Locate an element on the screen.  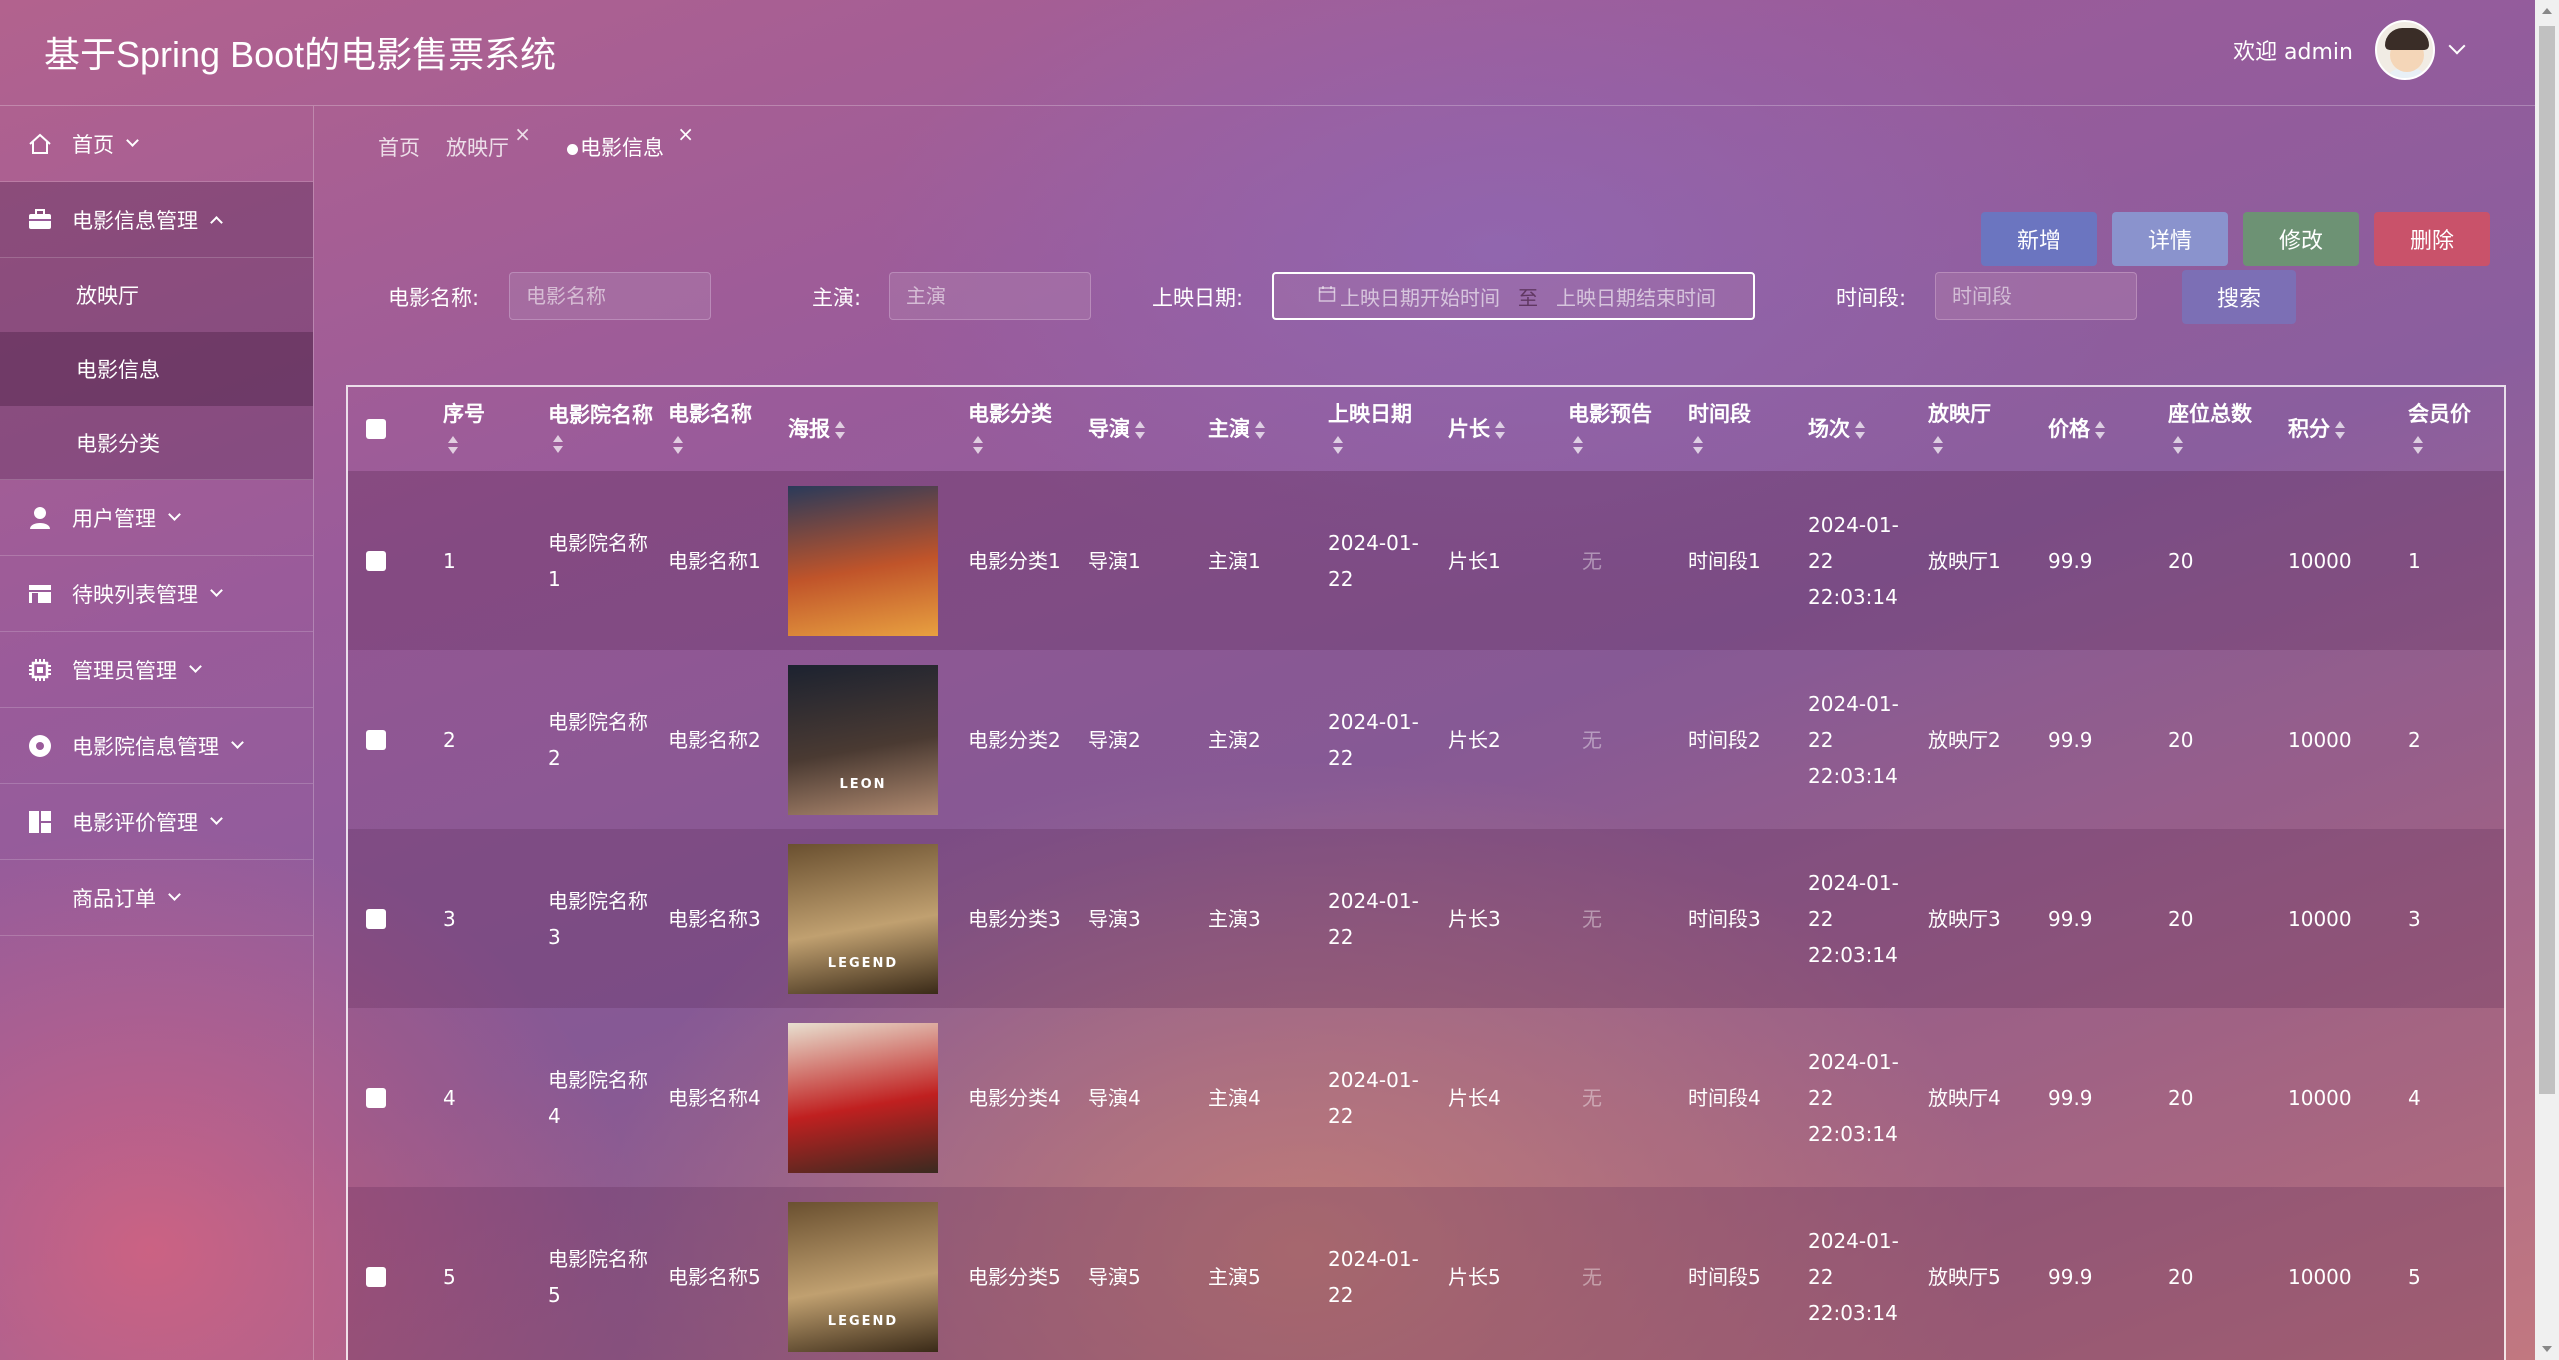
cell-cinema: 电影院名称5 is located at coordinates (598, 1276).